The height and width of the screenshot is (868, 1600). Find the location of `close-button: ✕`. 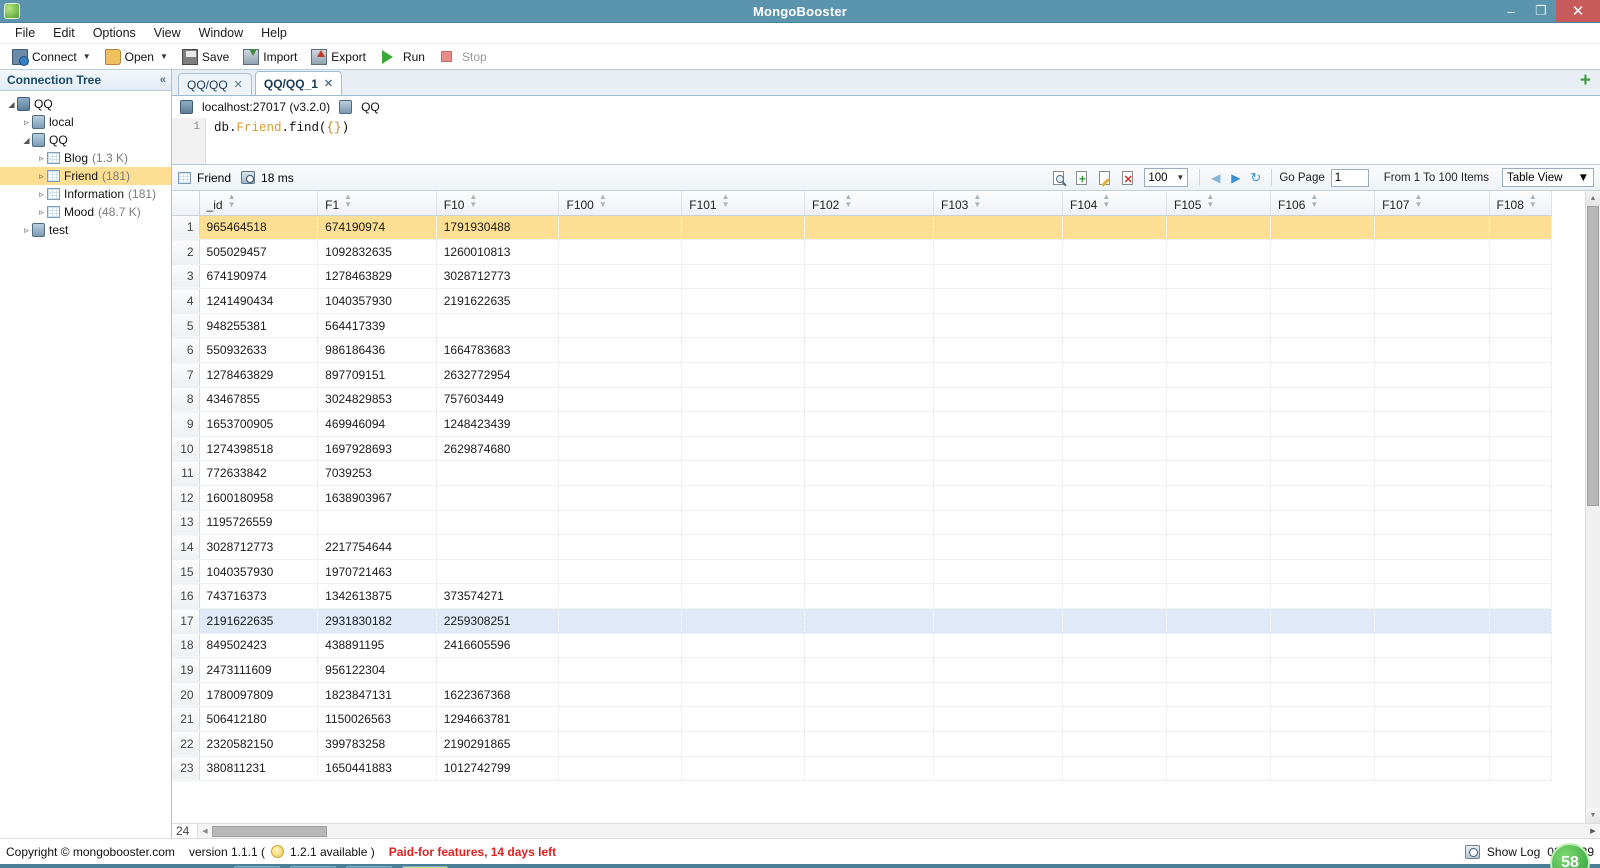

close-button: ✕ is located at coordinates (1578, 11).